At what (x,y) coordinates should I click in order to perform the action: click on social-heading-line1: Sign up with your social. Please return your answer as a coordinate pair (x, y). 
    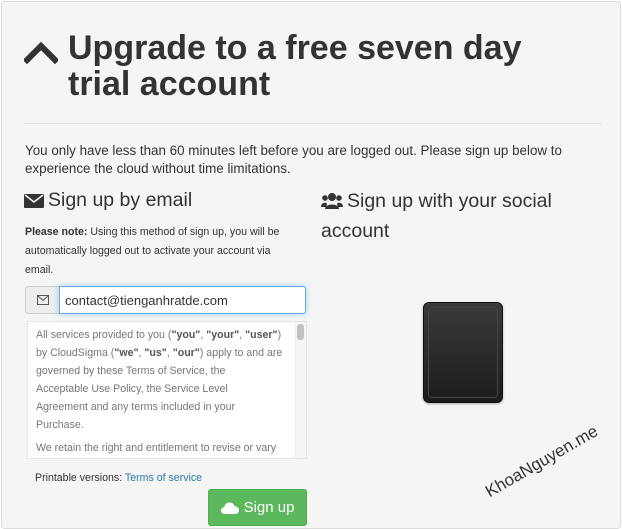
    Looking at the image, I should click on (449, 201).